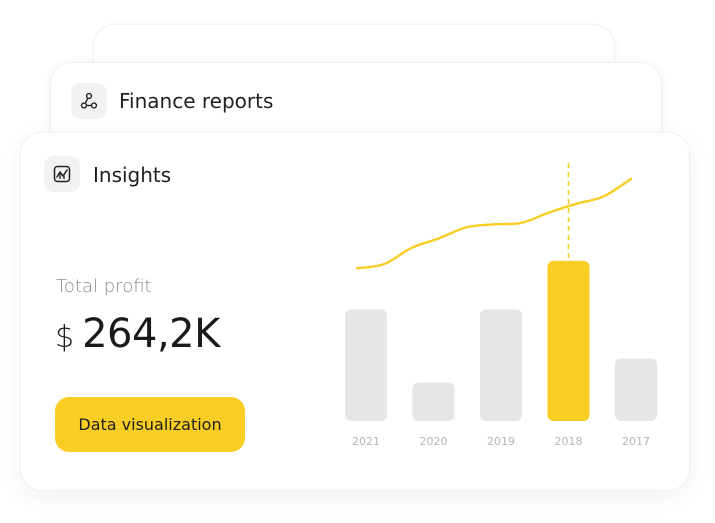  Describe the element at coordinates (433, 401) in the screenshot. I see `bar-2020` at that location.